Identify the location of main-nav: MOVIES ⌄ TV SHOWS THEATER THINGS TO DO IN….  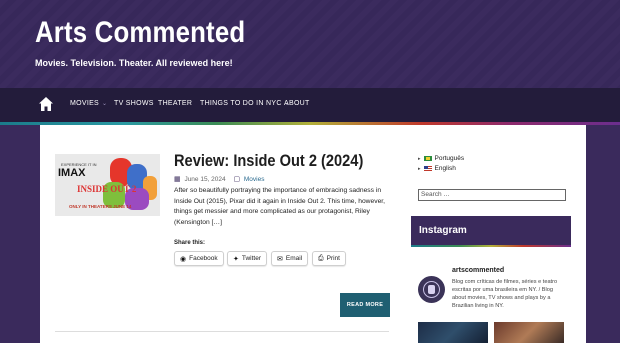
(310, 105).